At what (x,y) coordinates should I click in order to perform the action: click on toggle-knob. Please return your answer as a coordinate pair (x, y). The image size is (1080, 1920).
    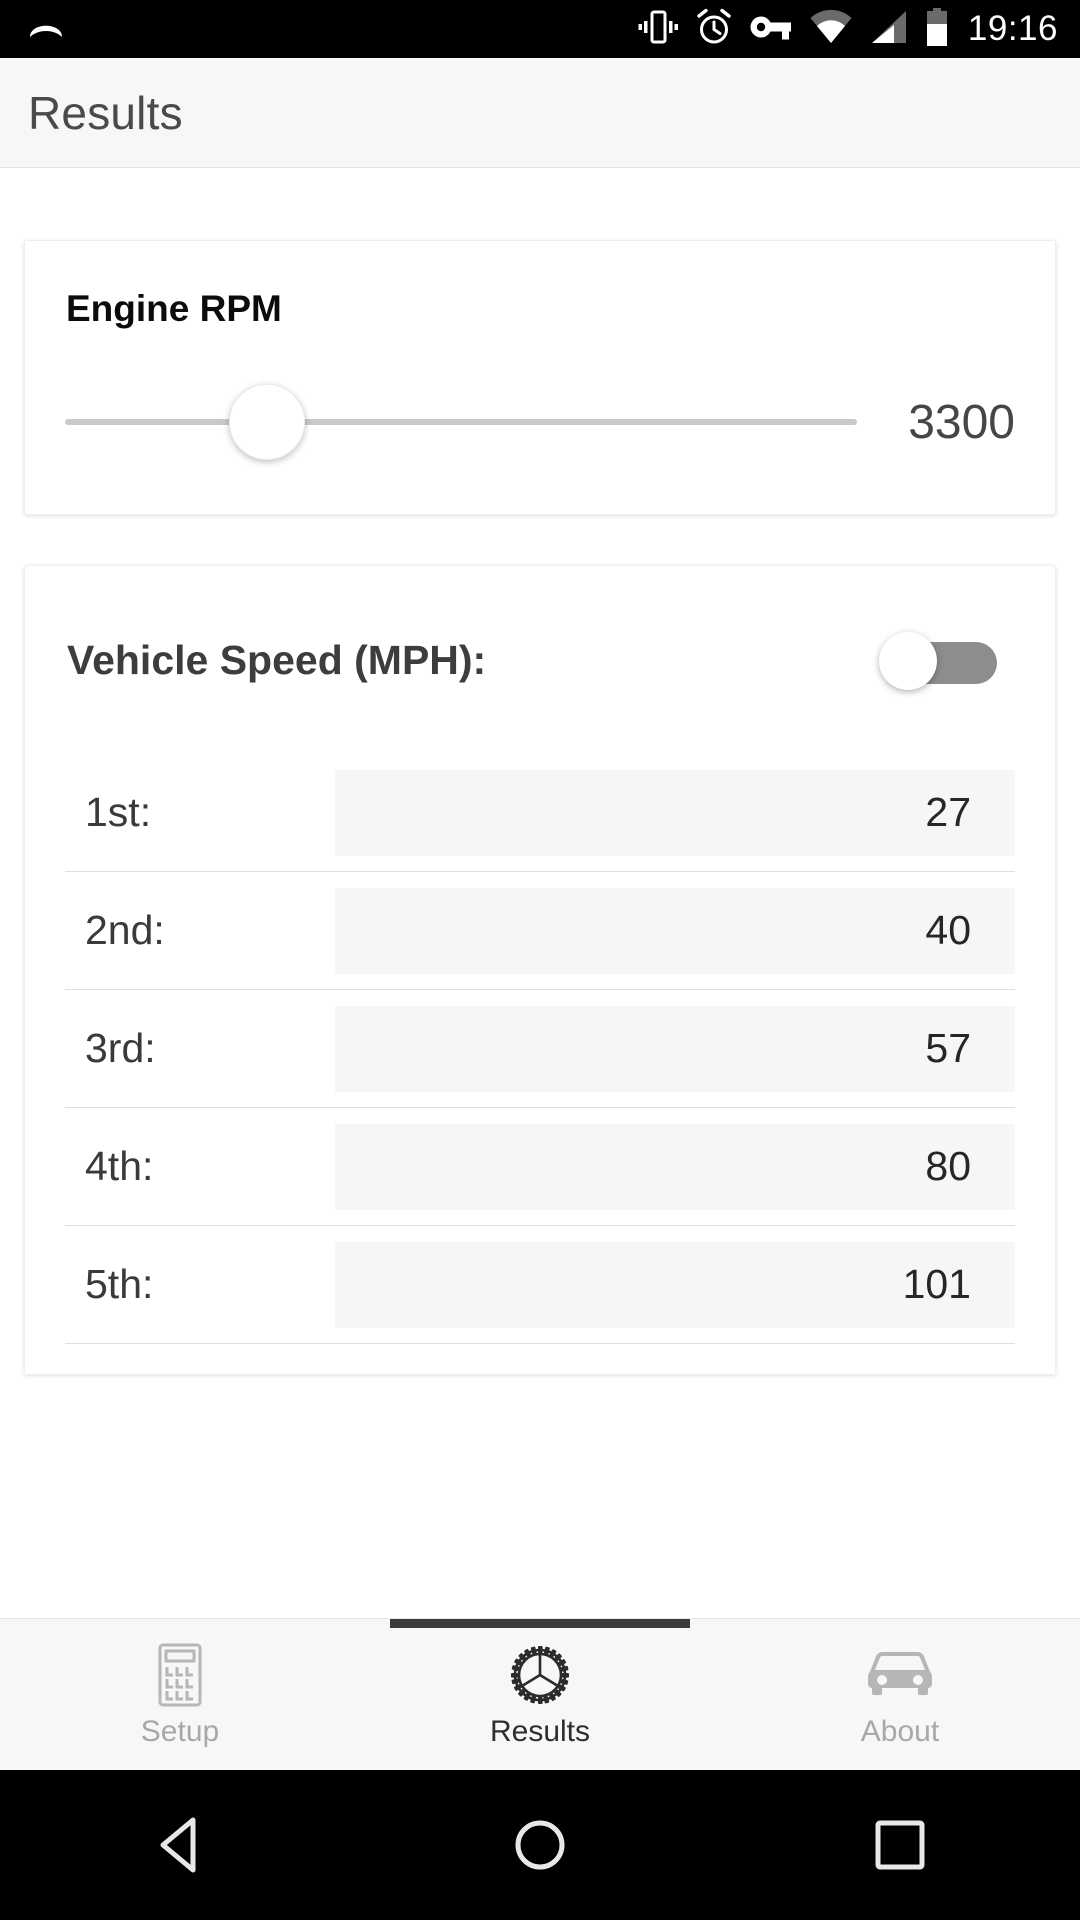
    Looking at the image, I should click on (908, 661).